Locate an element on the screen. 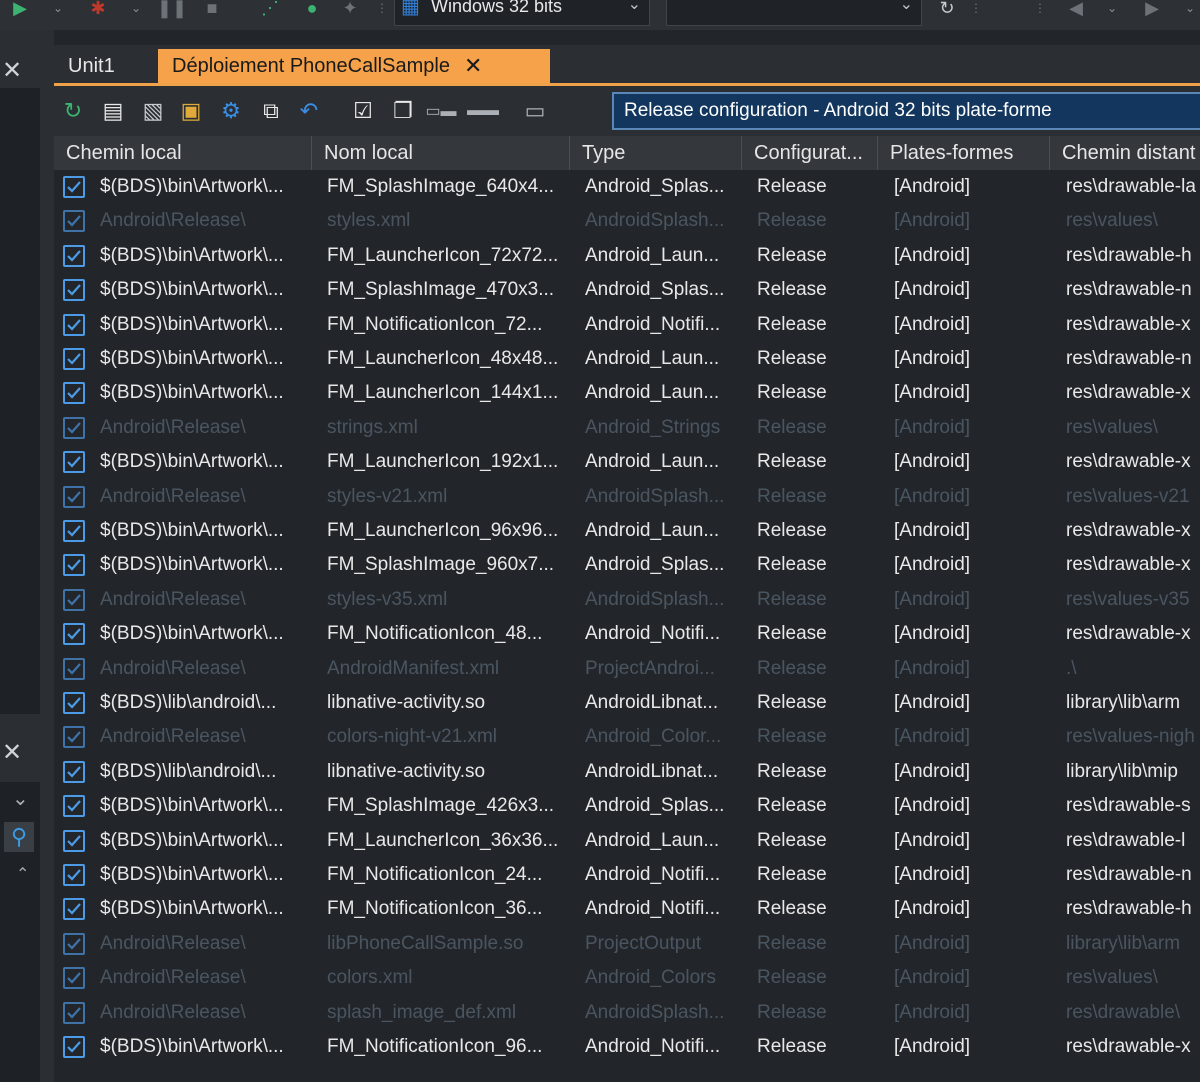  unselect-icon: ❐ is located at coordinates (403, 111).